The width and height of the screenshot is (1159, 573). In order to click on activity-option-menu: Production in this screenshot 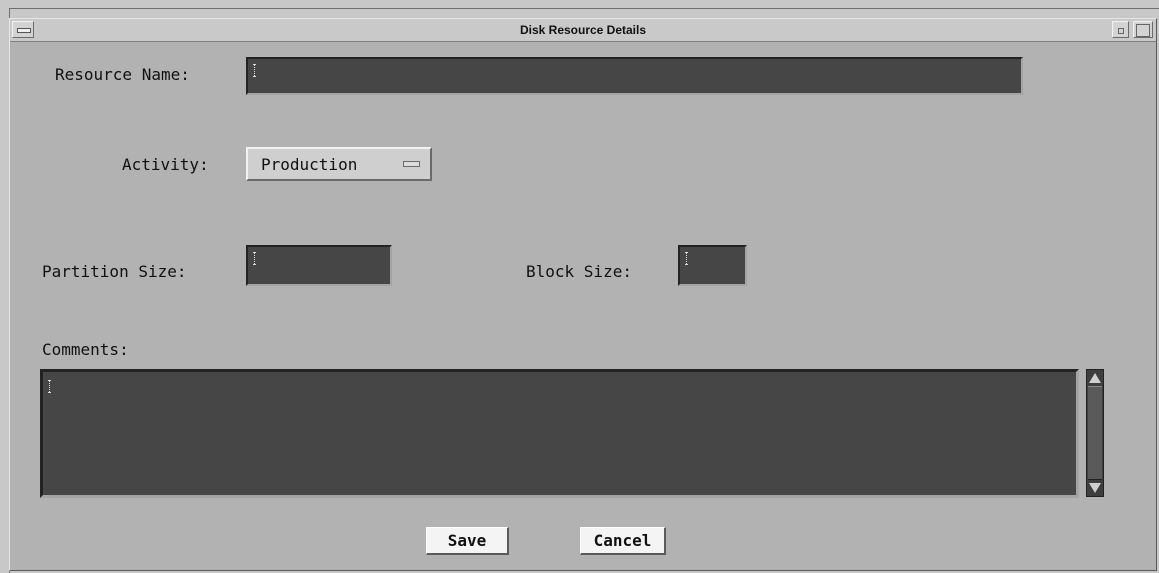, I will do `click(339, 164)`.